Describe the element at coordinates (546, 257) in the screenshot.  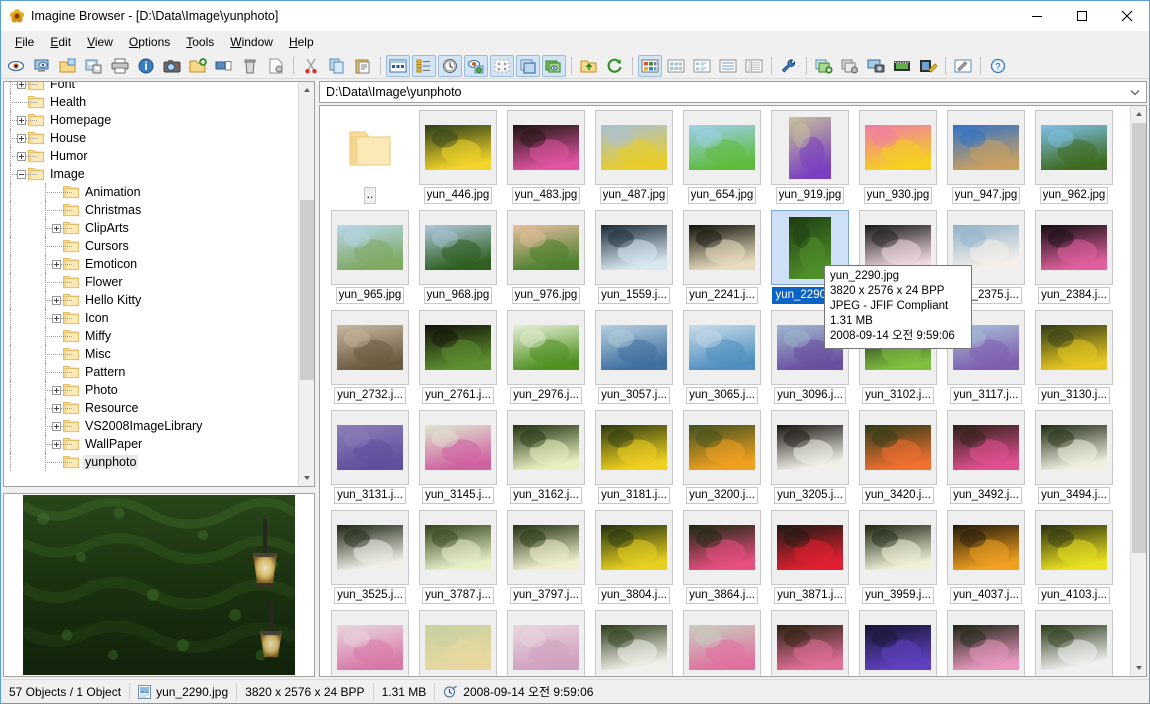
I see `thumbnail-item: yun_976.jpg` at that location.